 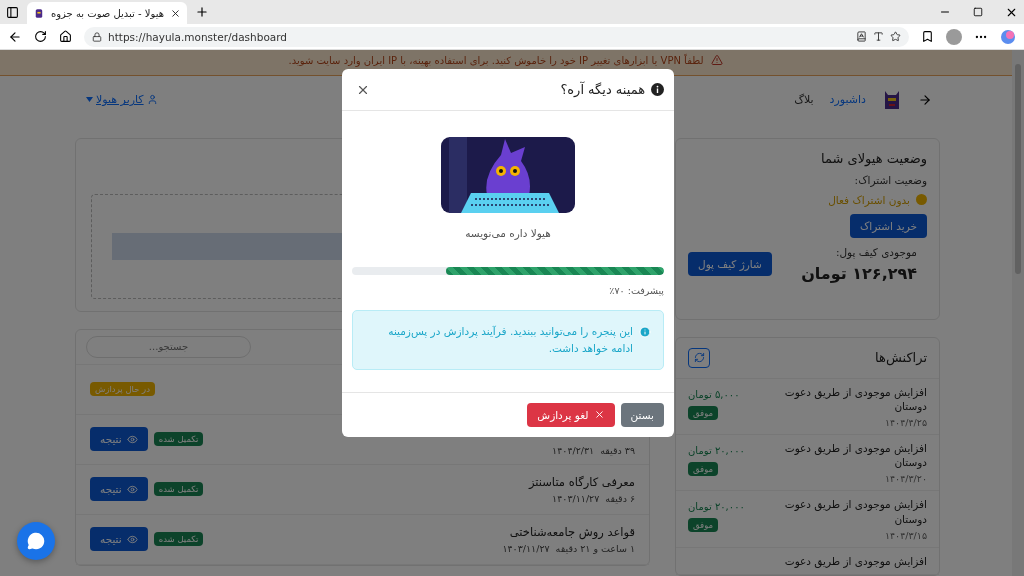 What do you see at coordinates (888, 225) in the screenshot?
I see `buy-subscription-button: خرید اشتراک` at bounding box center [888, 225].